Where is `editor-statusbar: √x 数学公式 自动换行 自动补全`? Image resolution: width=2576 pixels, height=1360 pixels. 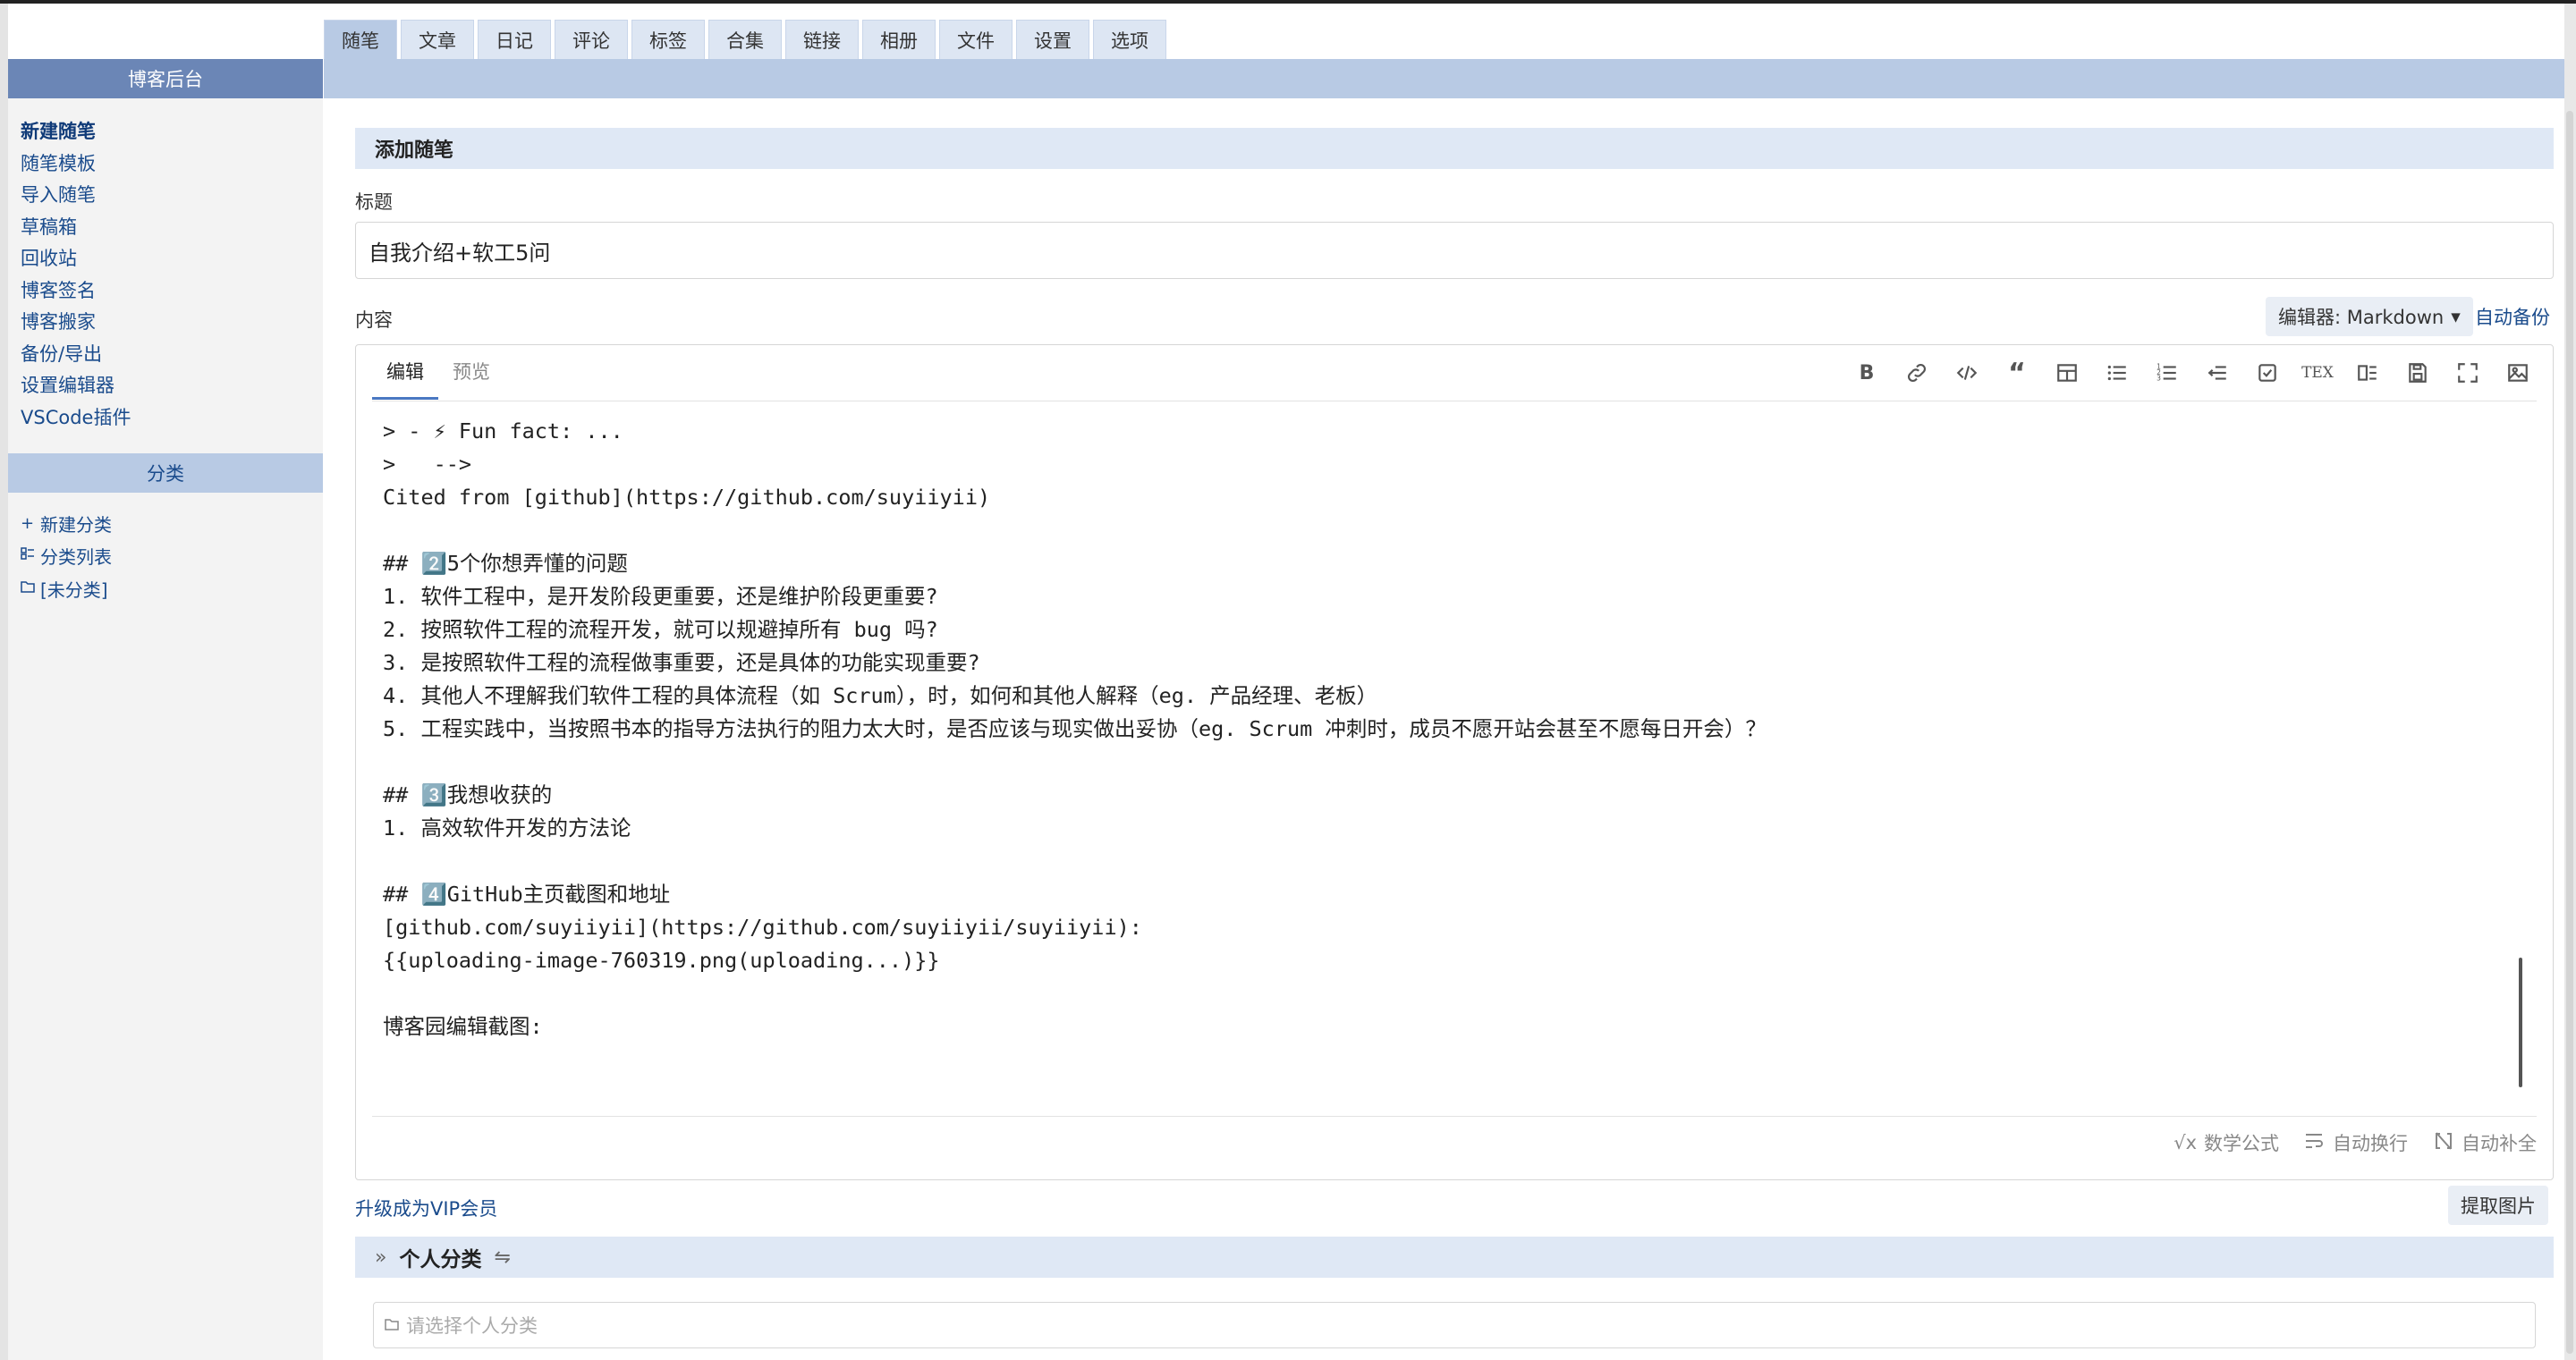
editor-statusbar: √x 数学公式 自动换行 自动补全 is located at coordinates (2355, 1142).